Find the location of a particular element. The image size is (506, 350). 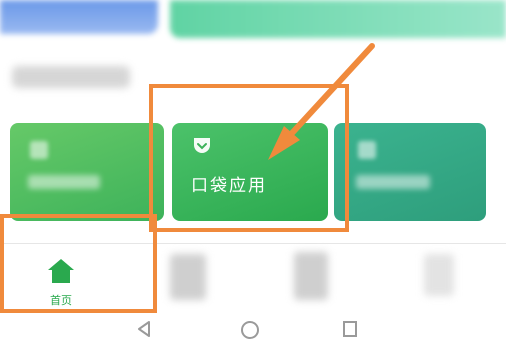

annotation-arrow-icon is located at coordinates (321, 101).